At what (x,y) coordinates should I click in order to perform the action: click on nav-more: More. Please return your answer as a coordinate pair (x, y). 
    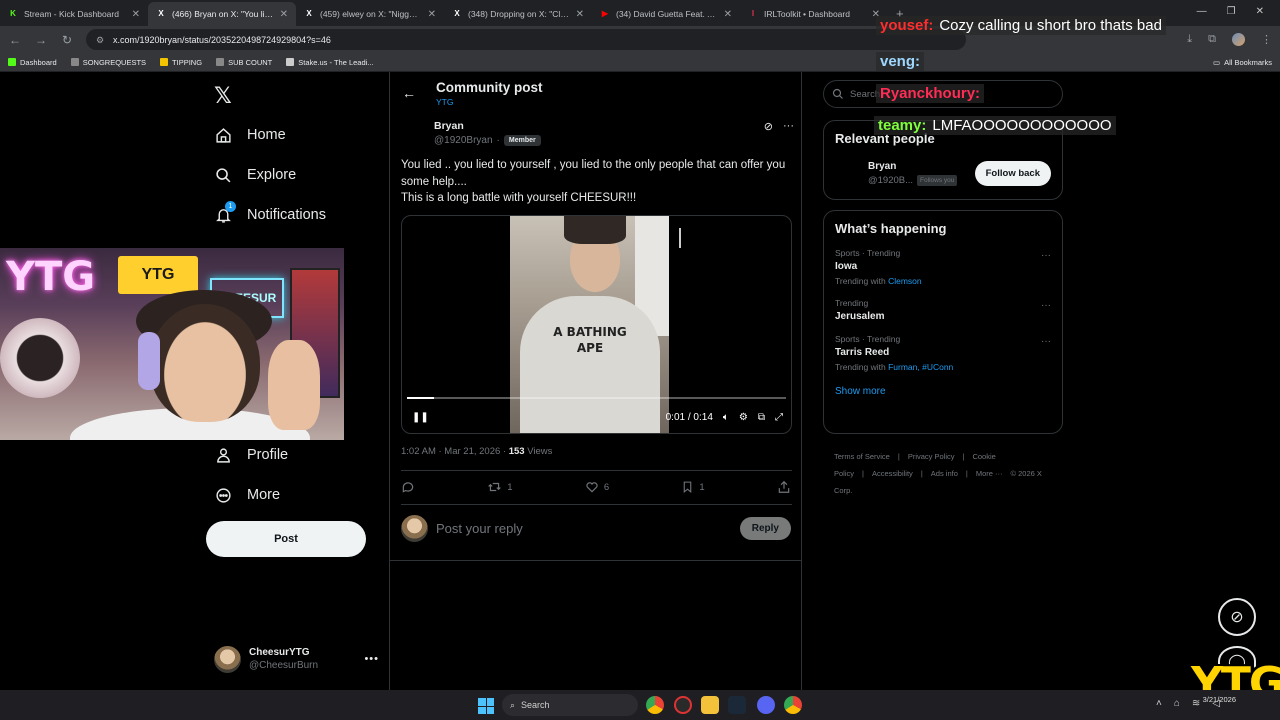
    Looking at the image, I should click on (247, 495).